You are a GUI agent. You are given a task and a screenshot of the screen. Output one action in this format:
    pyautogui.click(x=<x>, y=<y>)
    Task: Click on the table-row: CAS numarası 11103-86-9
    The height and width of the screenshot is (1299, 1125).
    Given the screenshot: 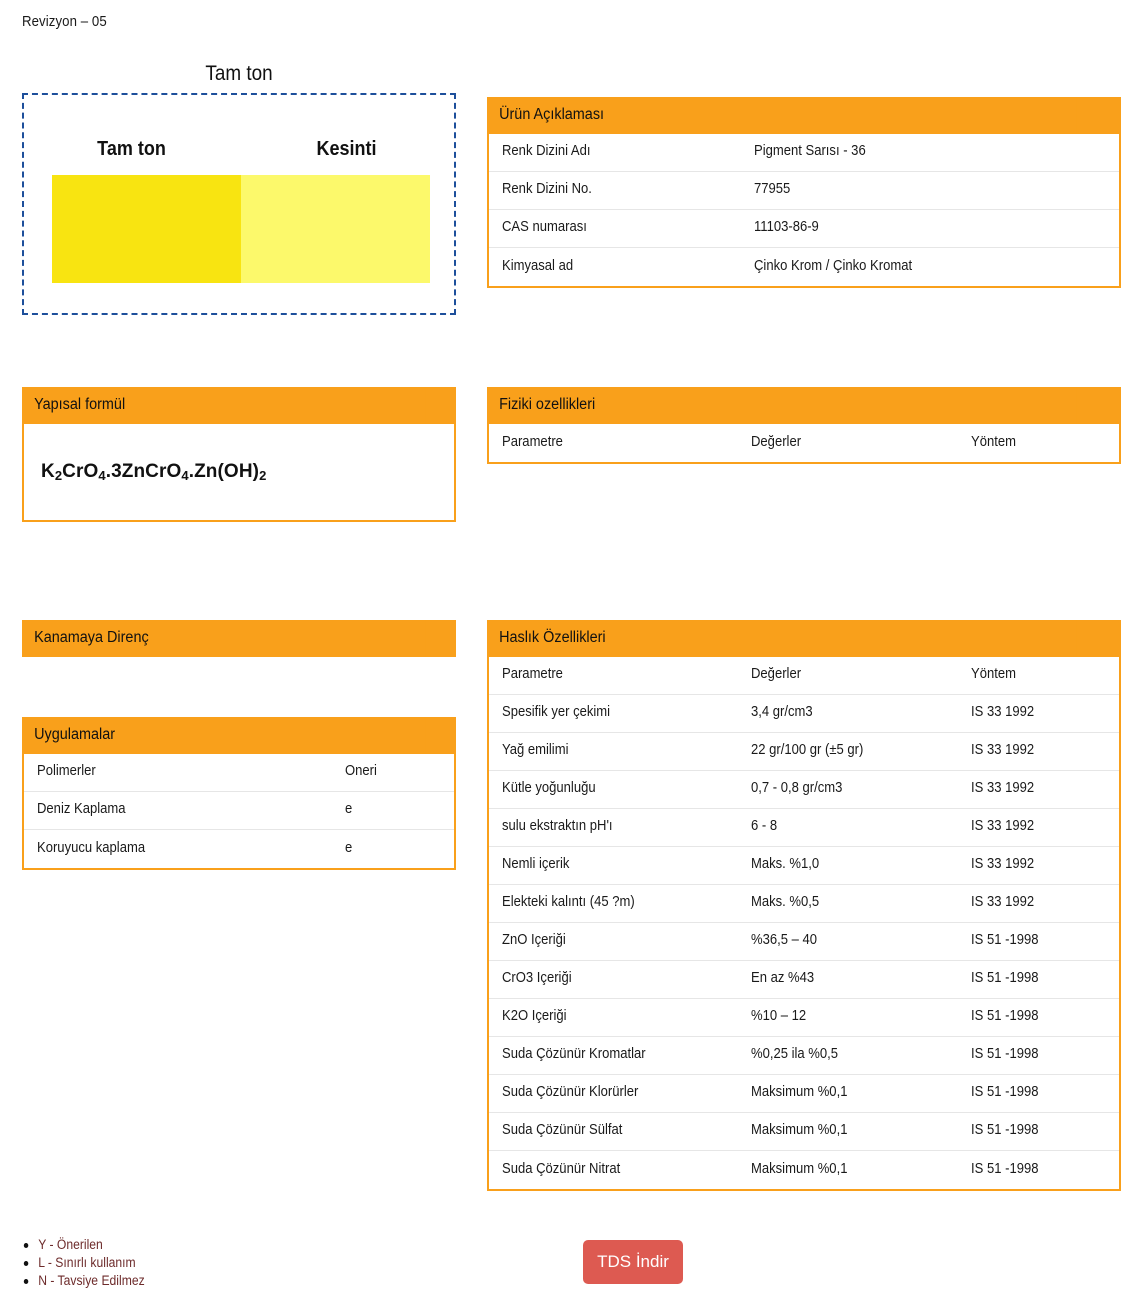 What is the action you would take?
    pyautogui.click(x=804, y=229)
    